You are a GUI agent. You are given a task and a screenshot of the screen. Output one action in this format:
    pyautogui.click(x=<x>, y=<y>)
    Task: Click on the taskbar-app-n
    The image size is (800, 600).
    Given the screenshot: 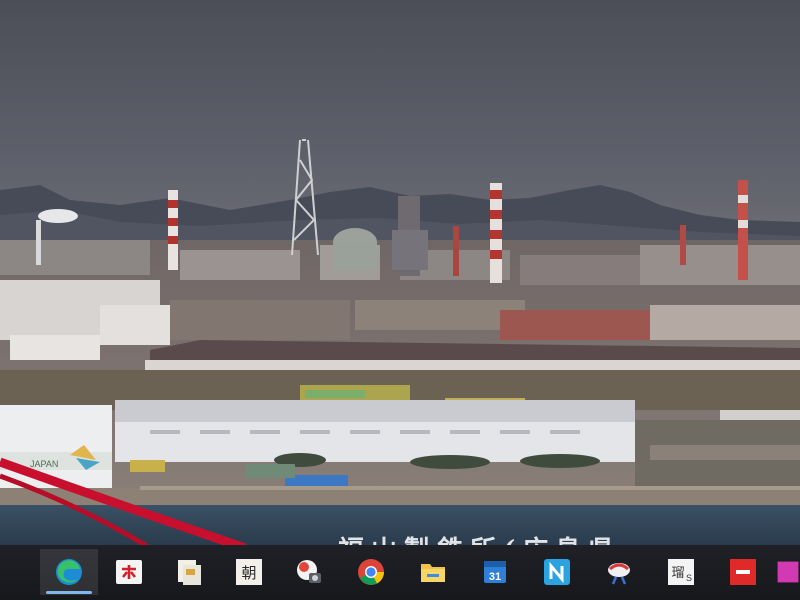 What is the action you would take?
    pyautogui.click(x=557, y=572)
    